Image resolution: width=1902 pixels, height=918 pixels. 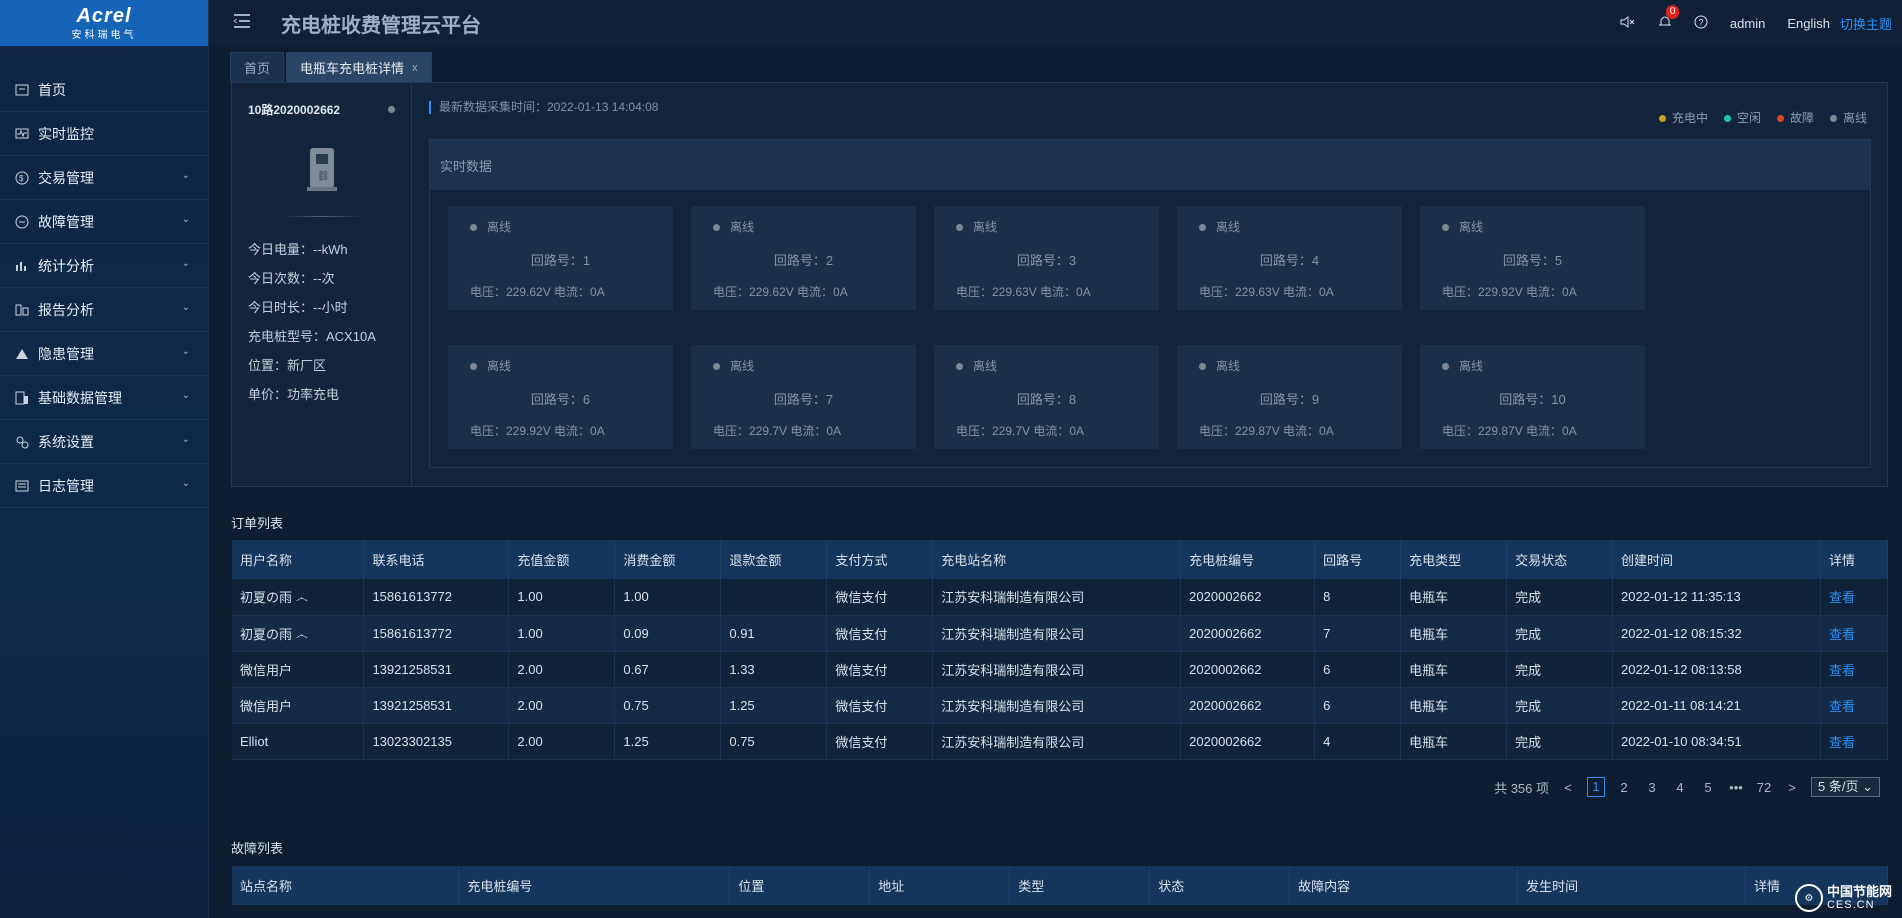 What do you see at coordinates (104, 398) in the screenshot?
I see `sidebar-item-basic-data: 基础数据管理 ⌄` at bounding box center [104, 398].